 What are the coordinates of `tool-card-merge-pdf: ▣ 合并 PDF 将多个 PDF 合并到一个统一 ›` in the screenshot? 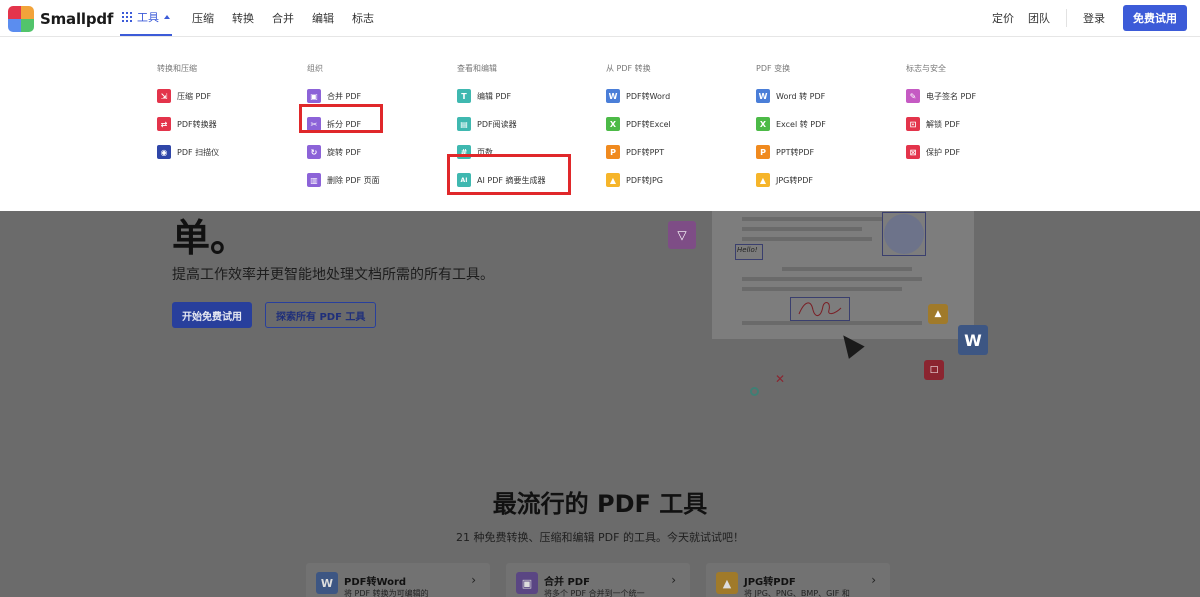 It's located at (598, 580).